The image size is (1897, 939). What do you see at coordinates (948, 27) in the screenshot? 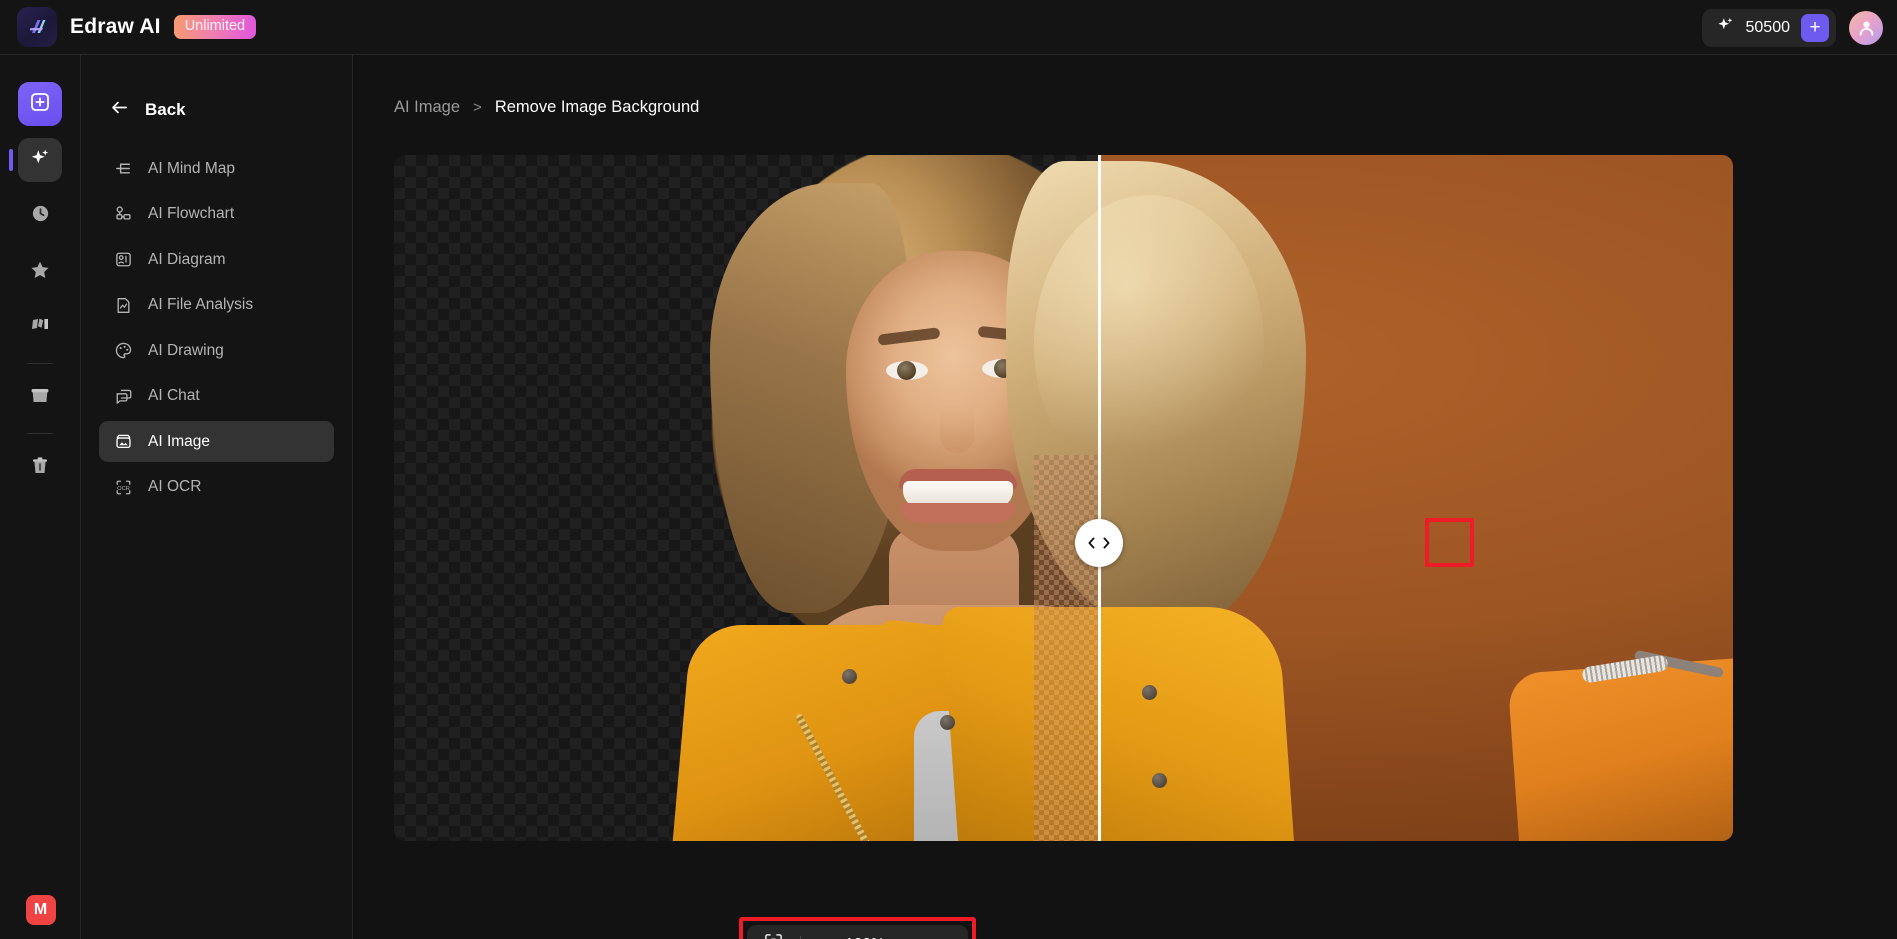
I see `top-bar: Edraw AI Unlimited 50500 +` at bounding box center [948, 27].